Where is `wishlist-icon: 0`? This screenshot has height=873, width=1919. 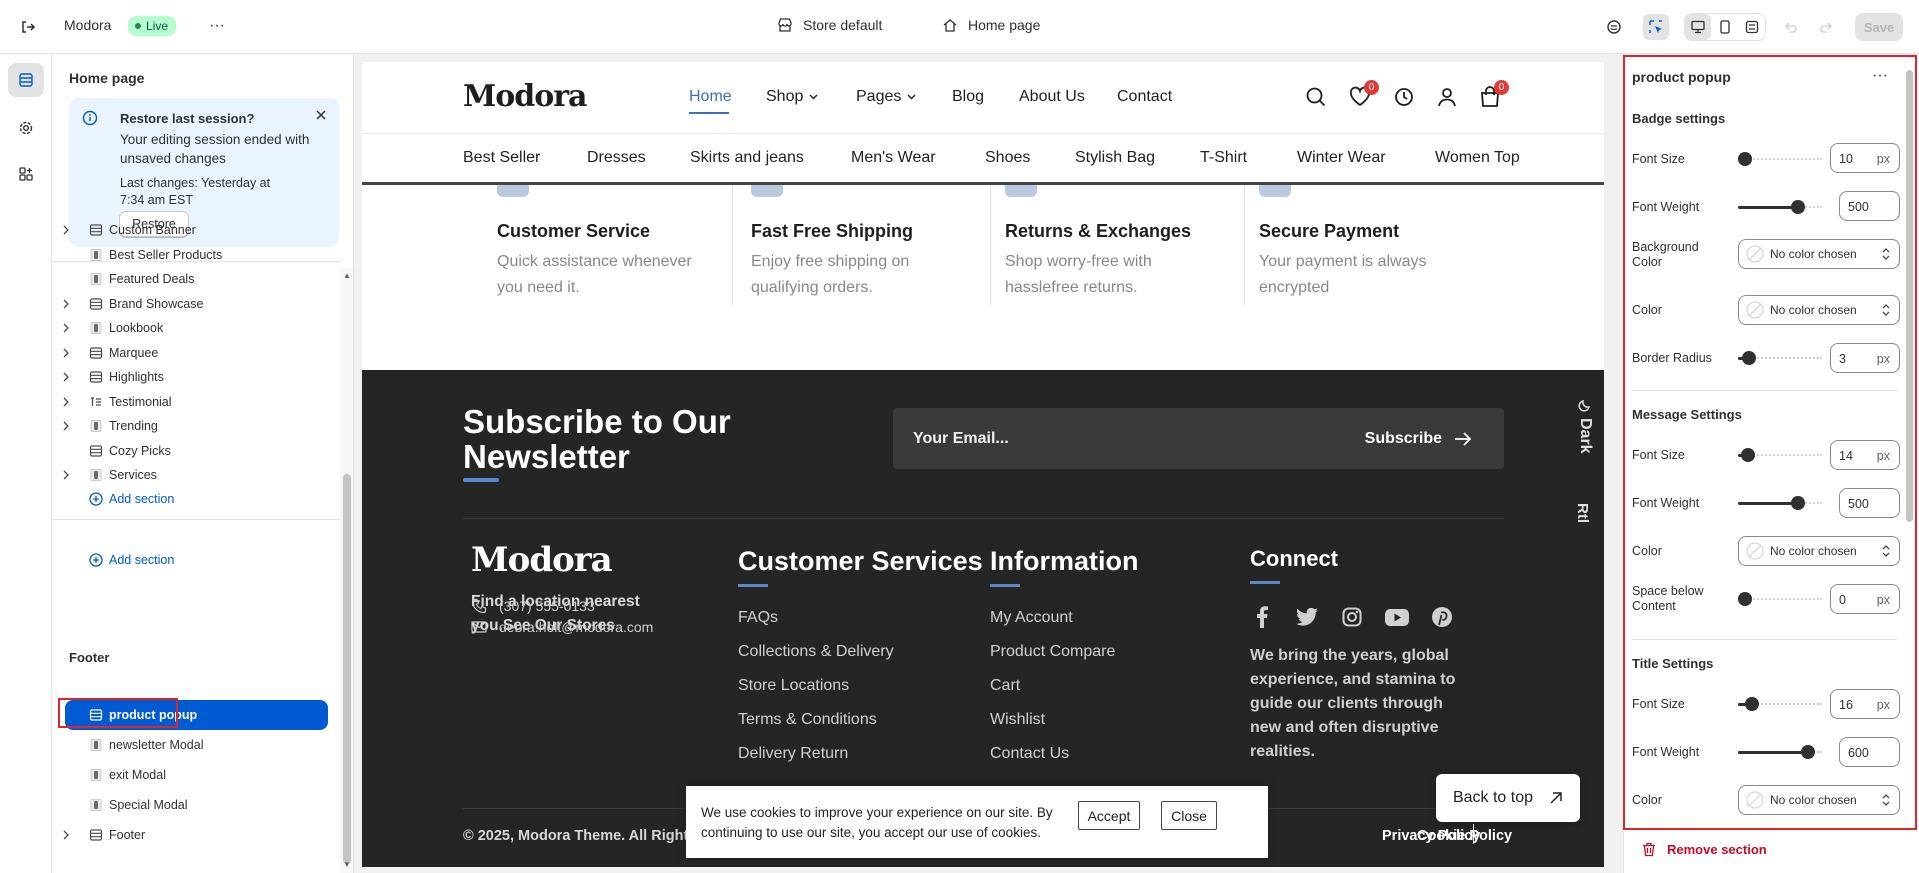
wishlist-icon: 0 is located at coordinates (1363, 95).